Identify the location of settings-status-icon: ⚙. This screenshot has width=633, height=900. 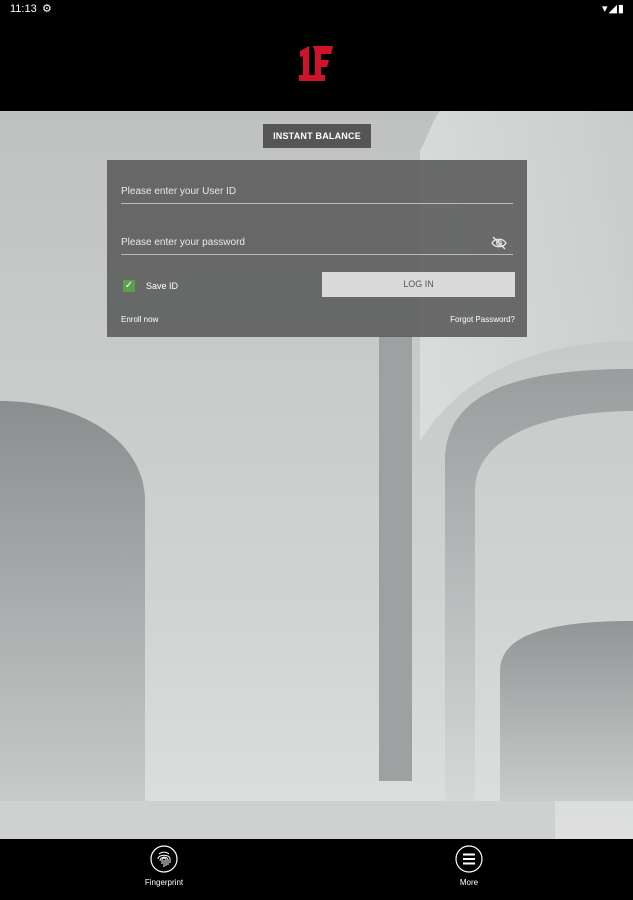
(47, 9).